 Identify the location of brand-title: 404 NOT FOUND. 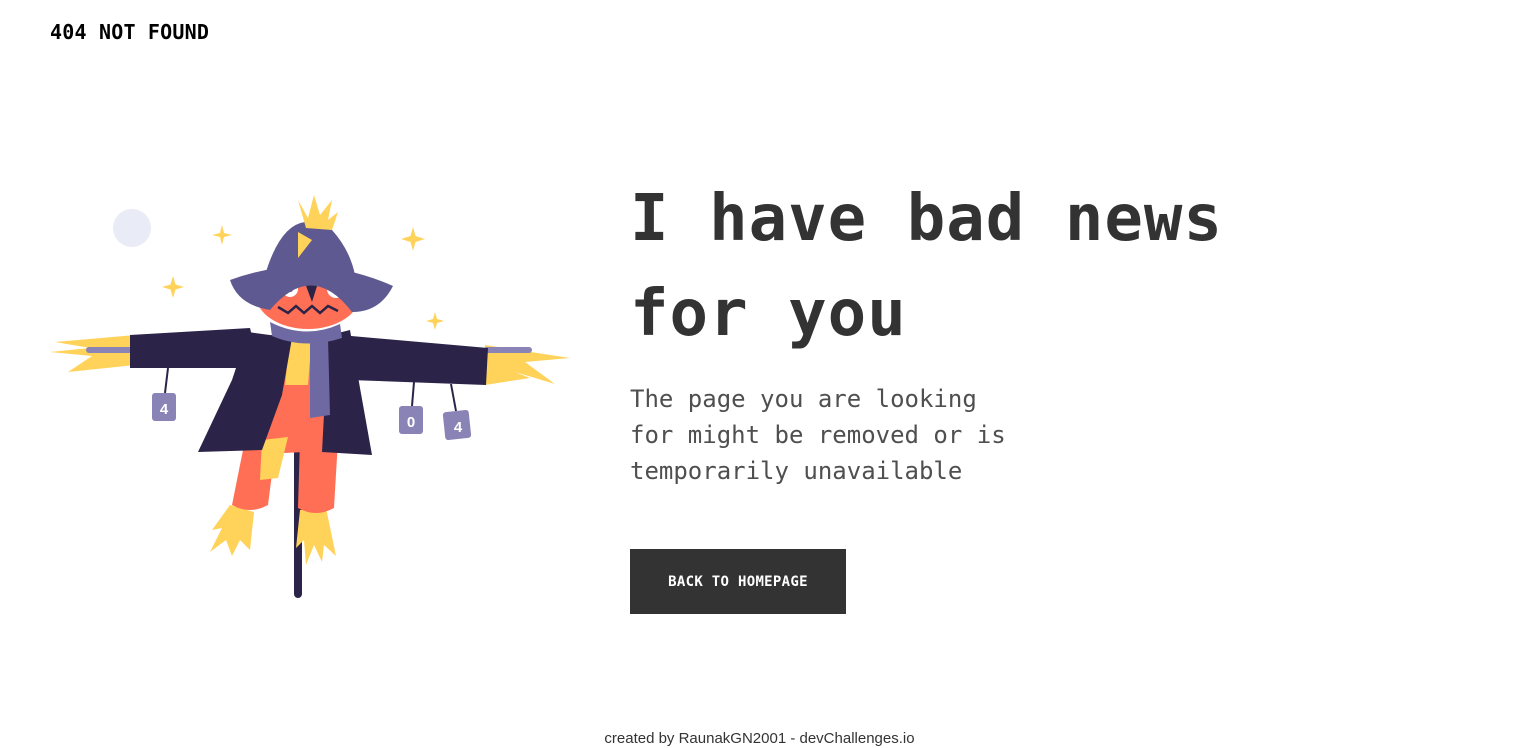
(130, 32).